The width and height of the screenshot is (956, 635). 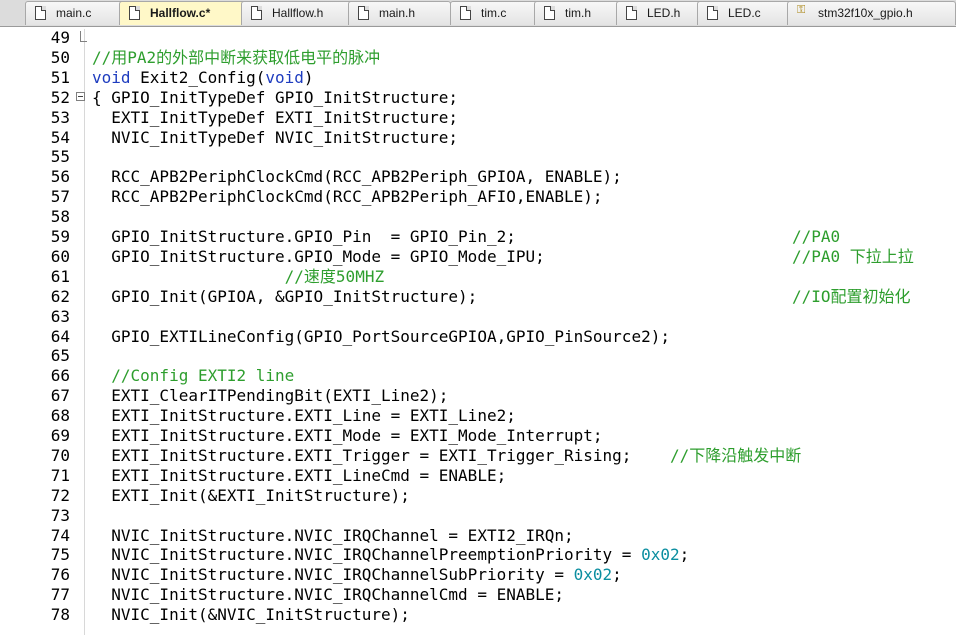 I want to click on code-line: 67 EXTI_ClearITPendingBit(EXTI_Line2);, so click(x=478, y=396).